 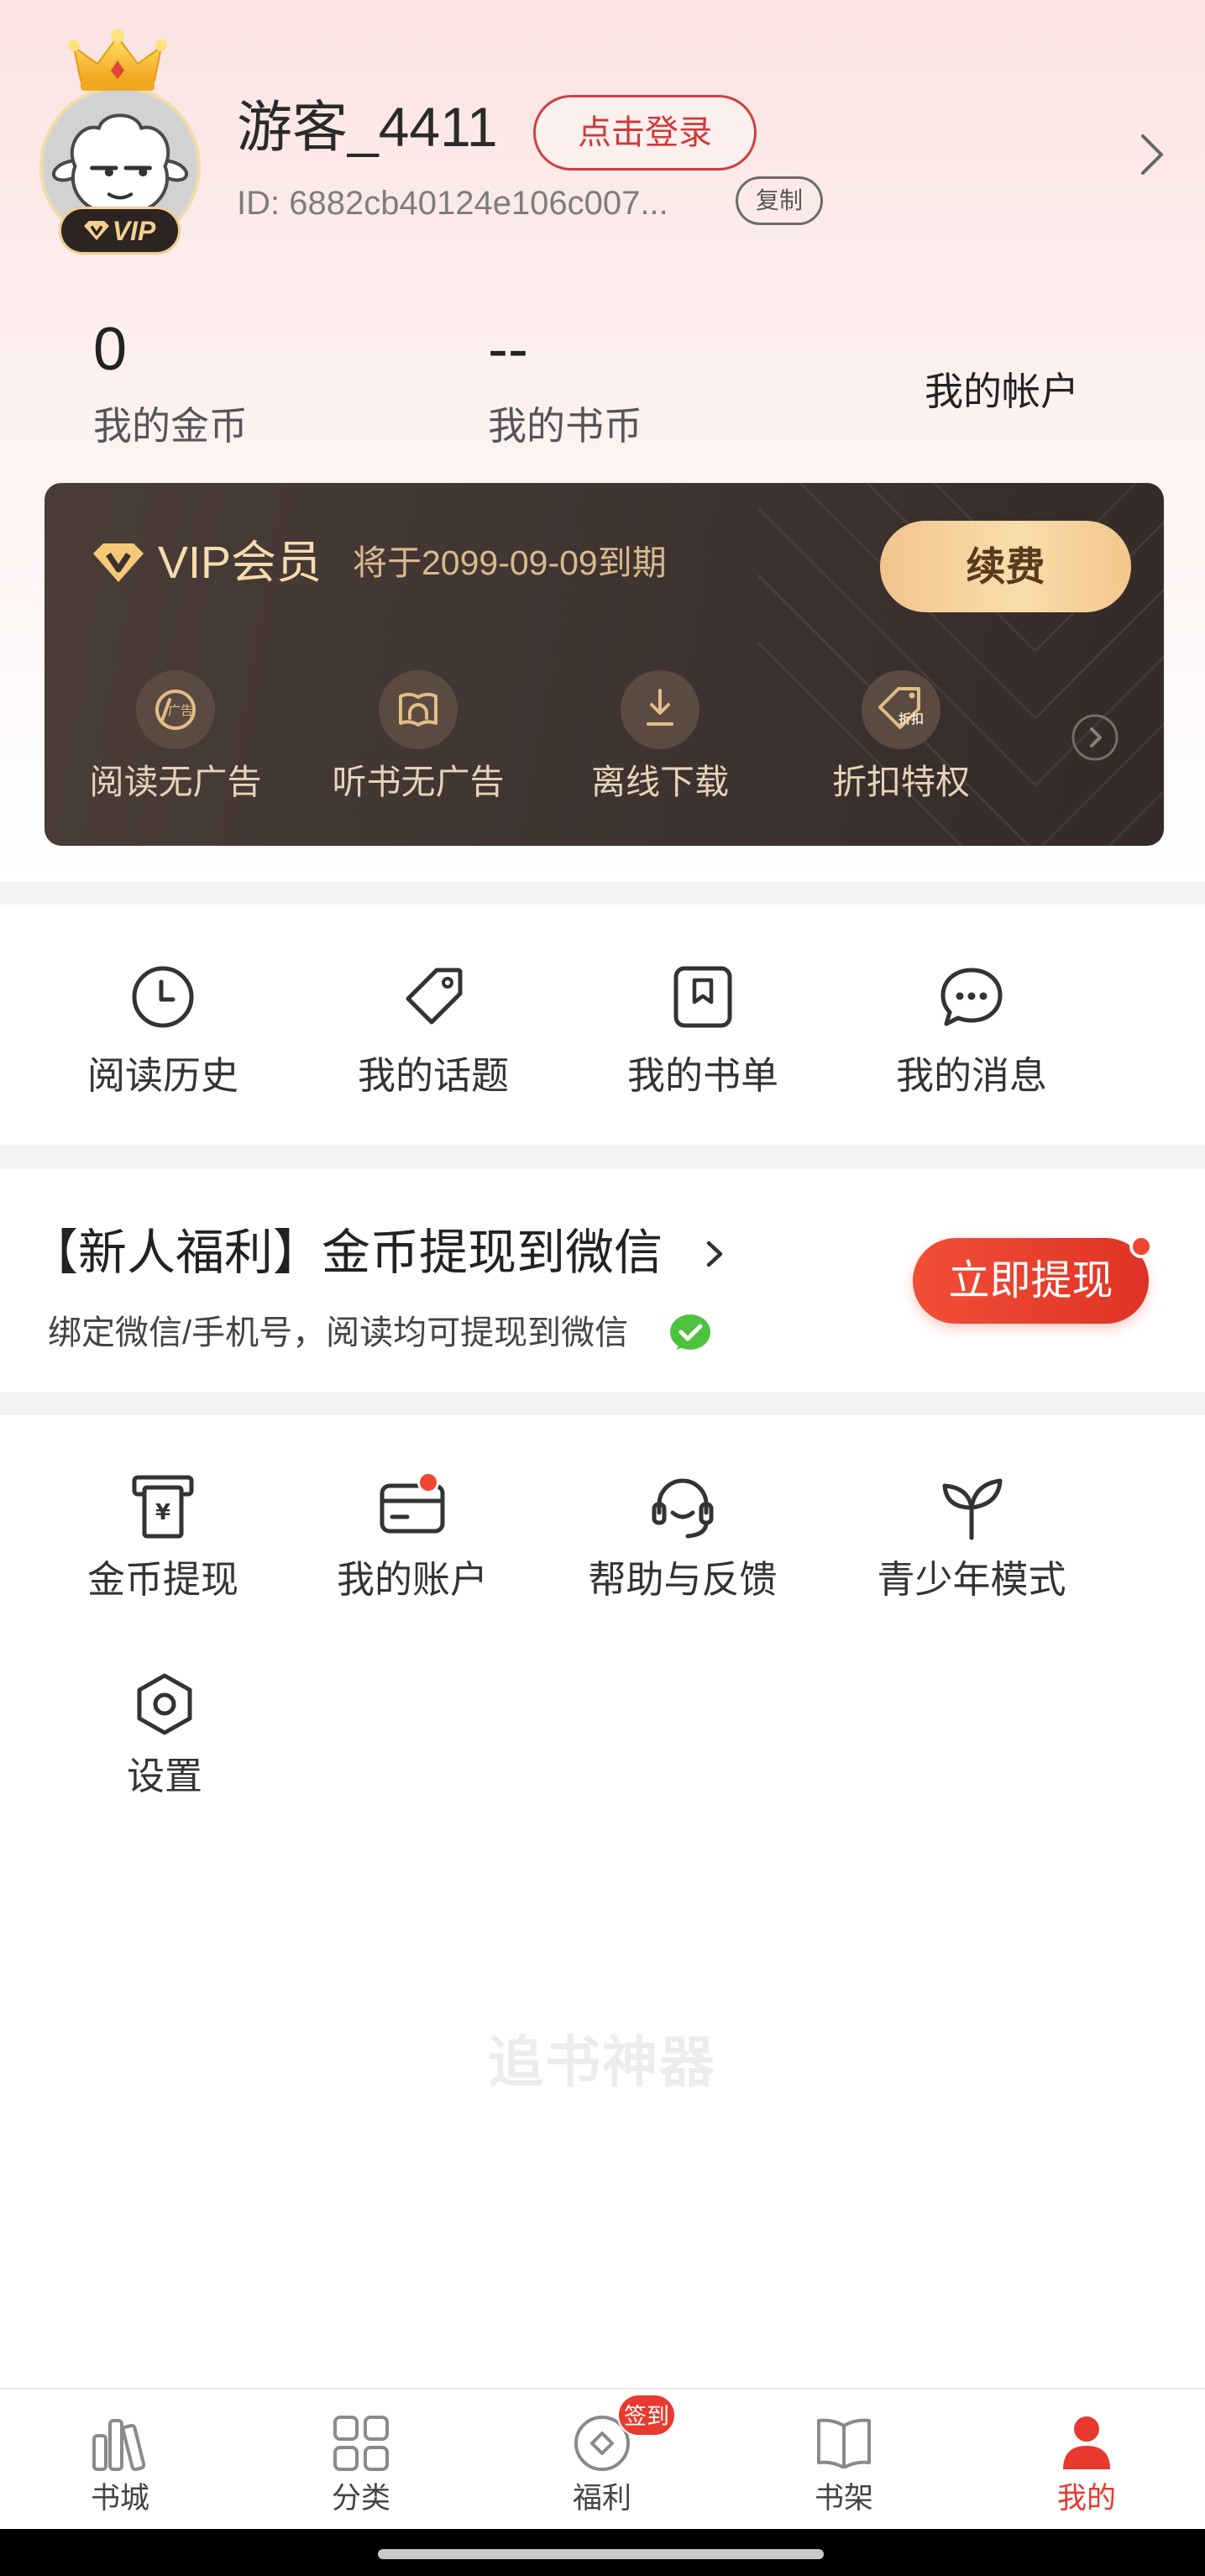 What do you see at coordinates (119, 2498) in the screenshot?
I see `nav-label: 书城` at bounding box center [119, 2498].